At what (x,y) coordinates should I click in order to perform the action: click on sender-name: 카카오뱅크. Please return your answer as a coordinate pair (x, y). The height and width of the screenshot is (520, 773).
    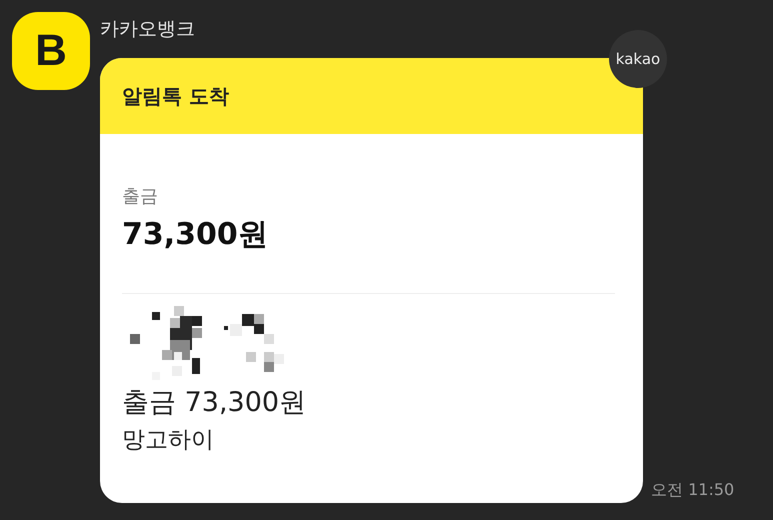
    Looking at the image, I should click on (148, 29).